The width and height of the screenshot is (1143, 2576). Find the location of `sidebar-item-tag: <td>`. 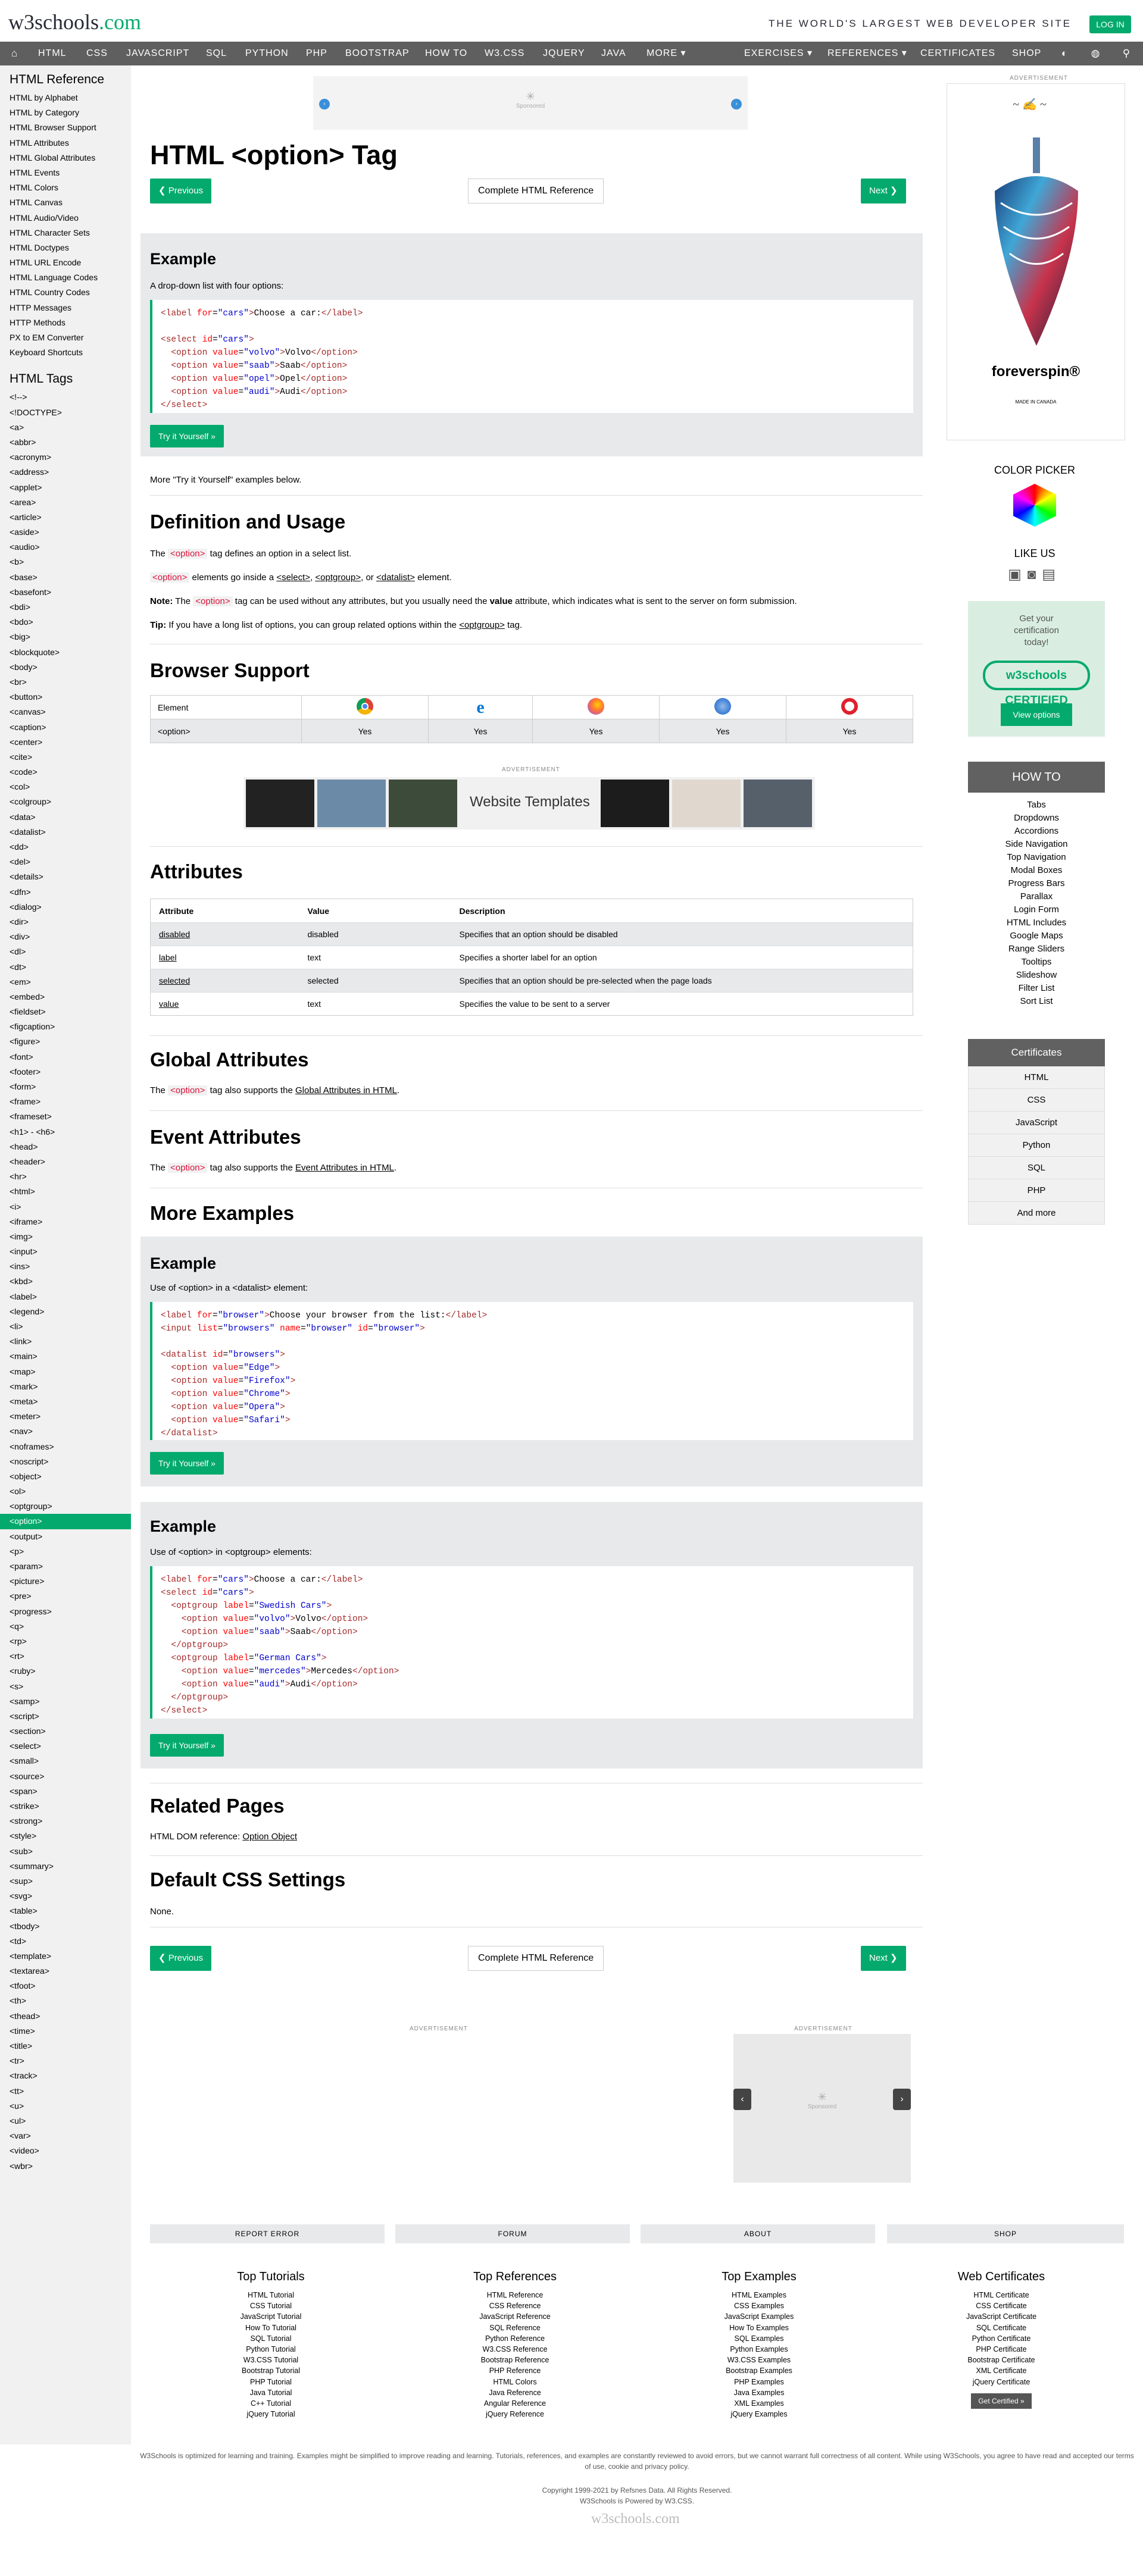

sidebar-item-tag: <td> is located at coordinates (65, 1941).